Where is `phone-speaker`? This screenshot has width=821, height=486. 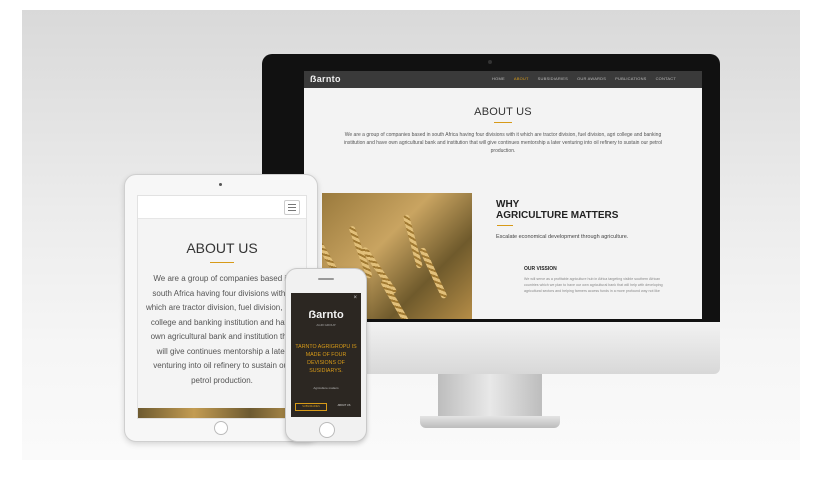
phone-speaker is located at coordinates (326, 279).